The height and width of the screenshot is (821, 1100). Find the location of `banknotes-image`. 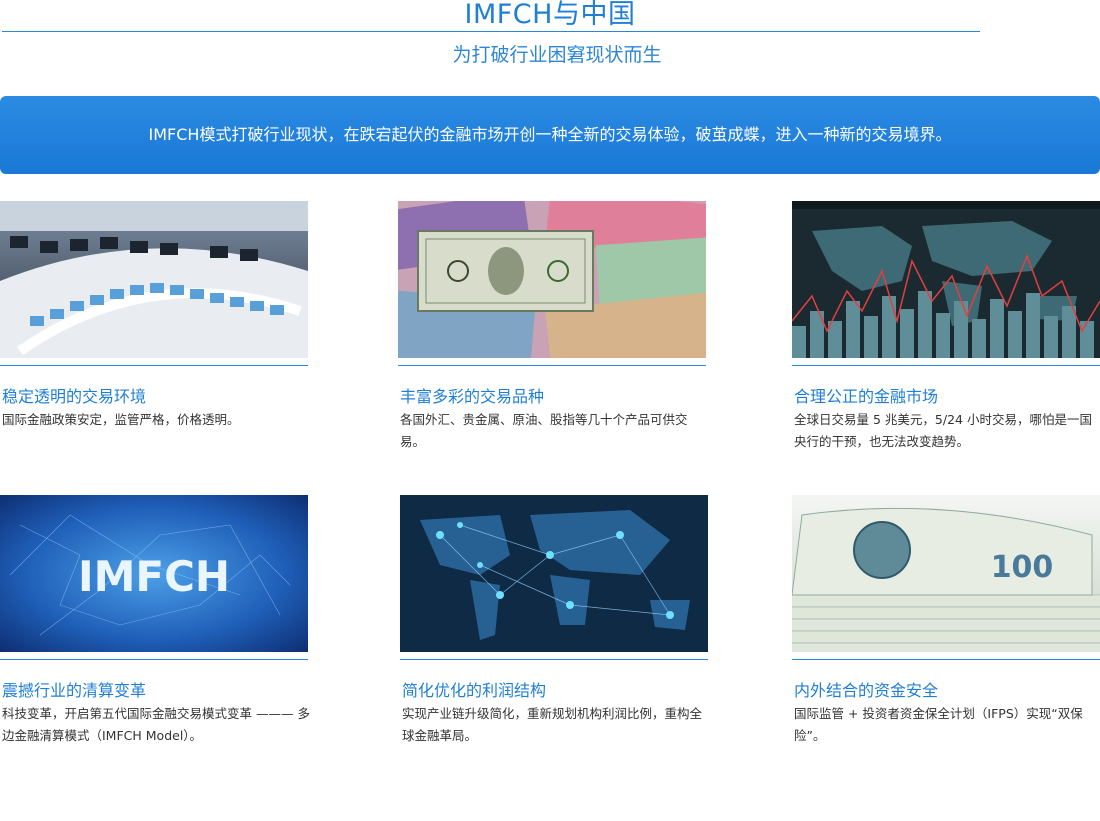

banknotes-image is located at coordinates (552, 279).